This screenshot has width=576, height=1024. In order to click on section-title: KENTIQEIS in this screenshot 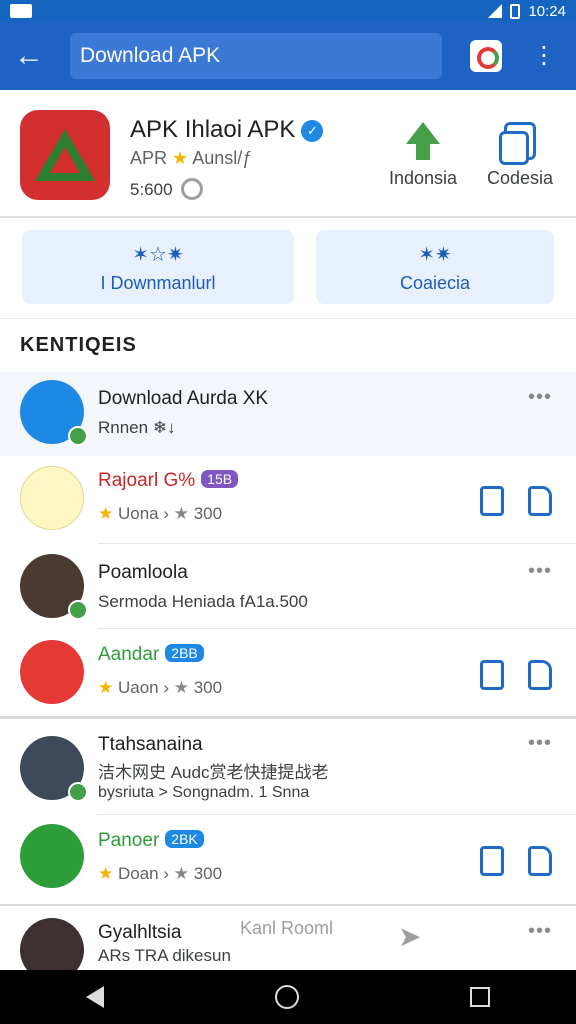, I will do `click(78, 345)`.